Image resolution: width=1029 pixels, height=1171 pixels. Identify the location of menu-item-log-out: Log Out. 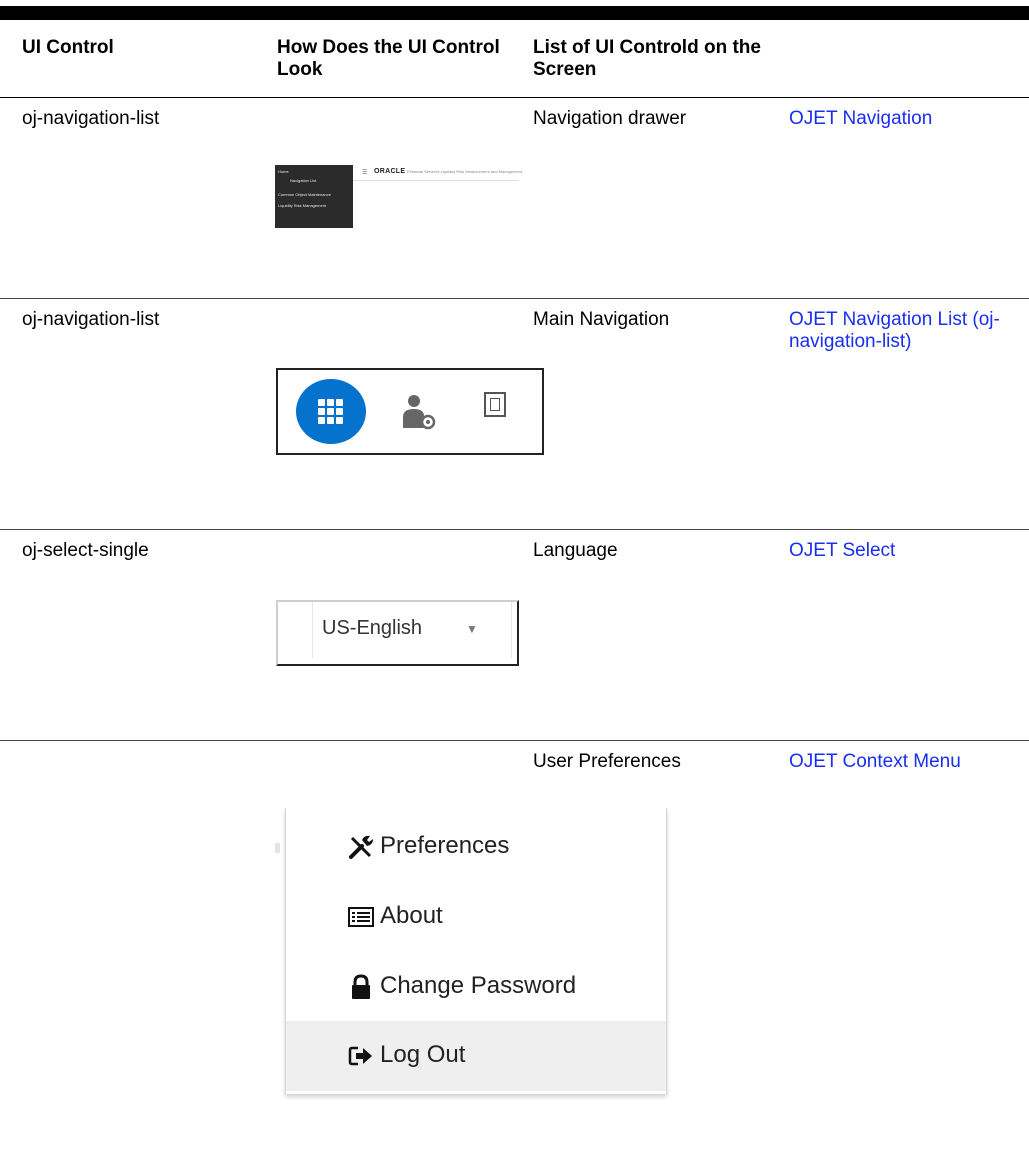
(476, 1056).